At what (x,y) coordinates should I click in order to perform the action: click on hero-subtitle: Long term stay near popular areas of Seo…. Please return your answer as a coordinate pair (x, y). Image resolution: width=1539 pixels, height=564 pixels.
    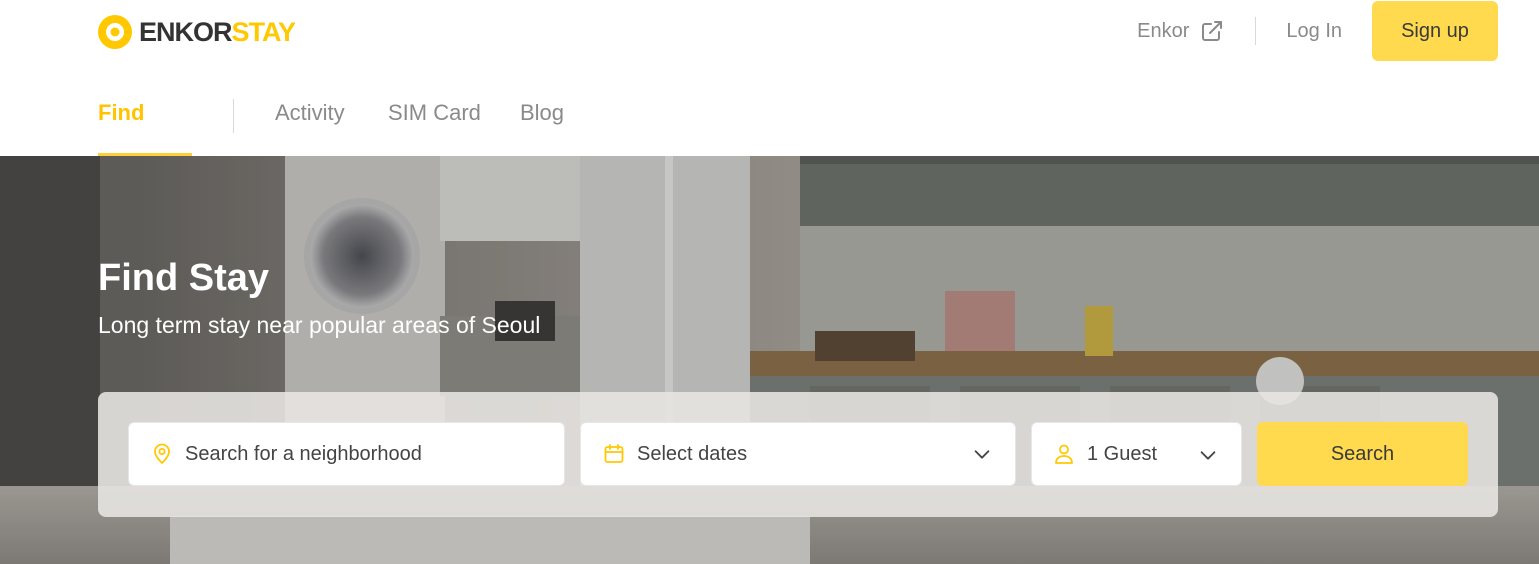
    Looking at the image, I should click on (319, 325).